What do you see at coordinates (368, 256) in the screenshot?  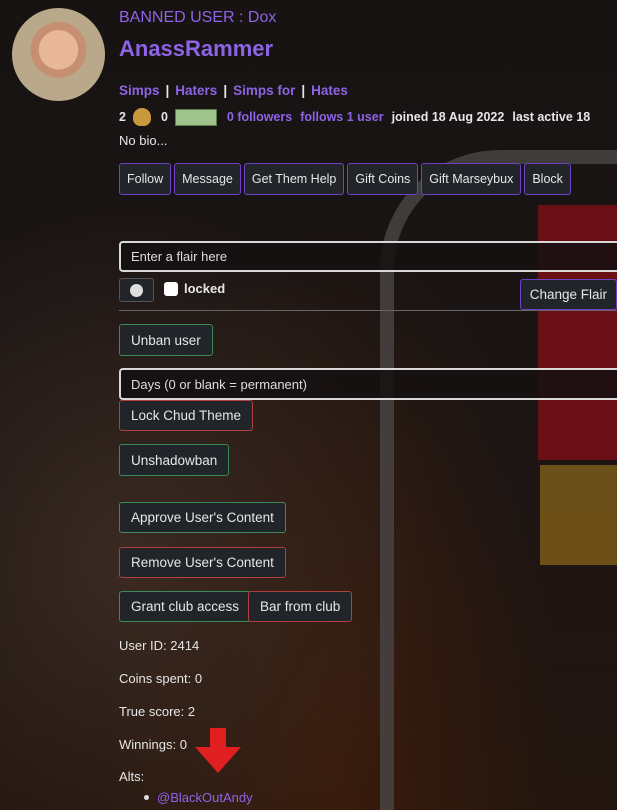 I see `flair-input` at bounding box center [368, 256].